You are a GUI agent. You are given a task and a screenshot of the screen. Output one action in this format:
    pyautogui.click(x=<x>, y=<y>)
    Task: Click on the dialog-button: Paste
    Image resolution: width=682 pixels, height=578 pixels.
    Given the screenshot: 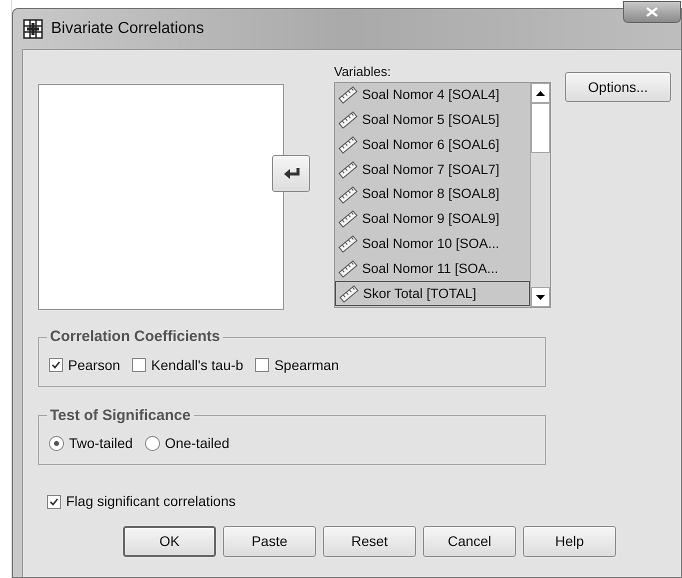 What is the action you would take?
    pyautogui.click(x=269, y=541)
    